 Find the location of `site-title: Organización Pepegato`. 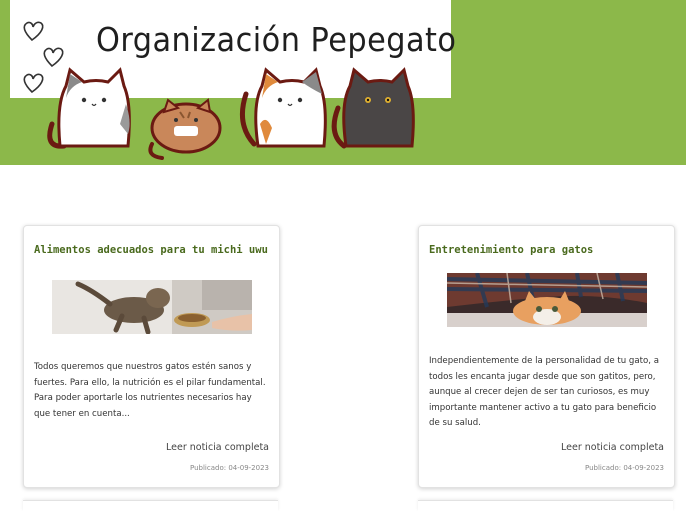

site-title: Organización Pepegato is located at coordinates (276, 39).